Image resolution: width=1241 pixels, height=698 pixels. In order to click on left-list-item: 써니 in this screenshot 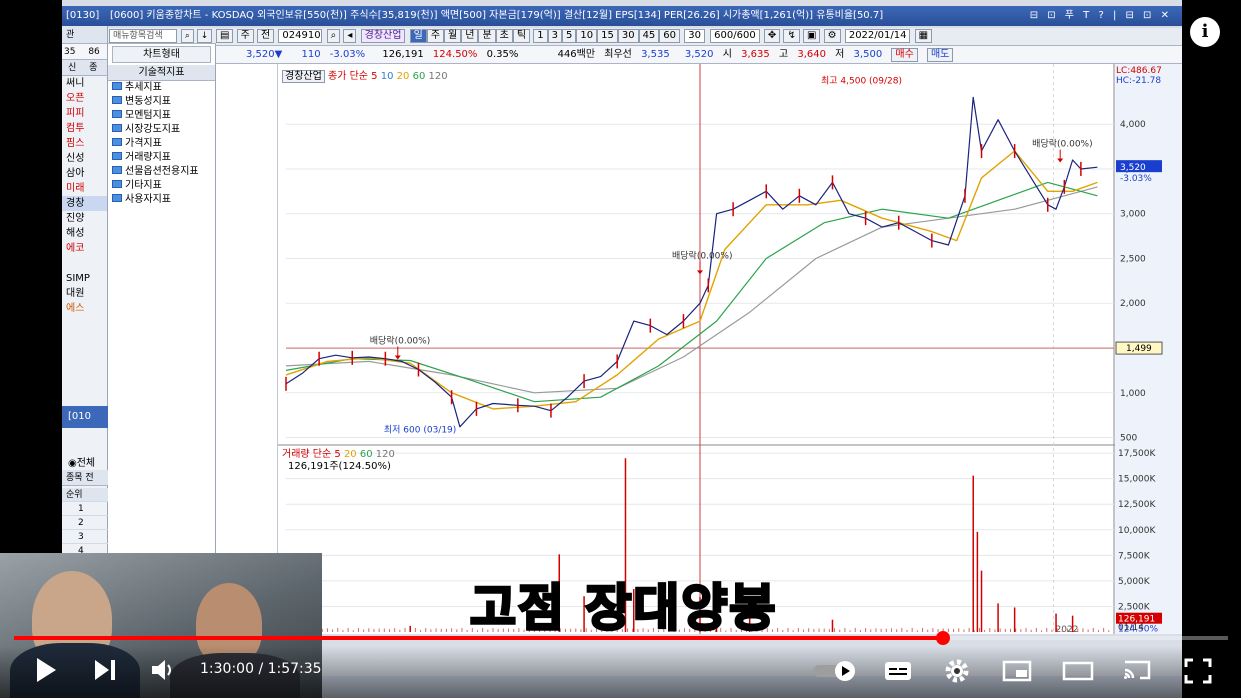, I will do `click(84, 83)`.